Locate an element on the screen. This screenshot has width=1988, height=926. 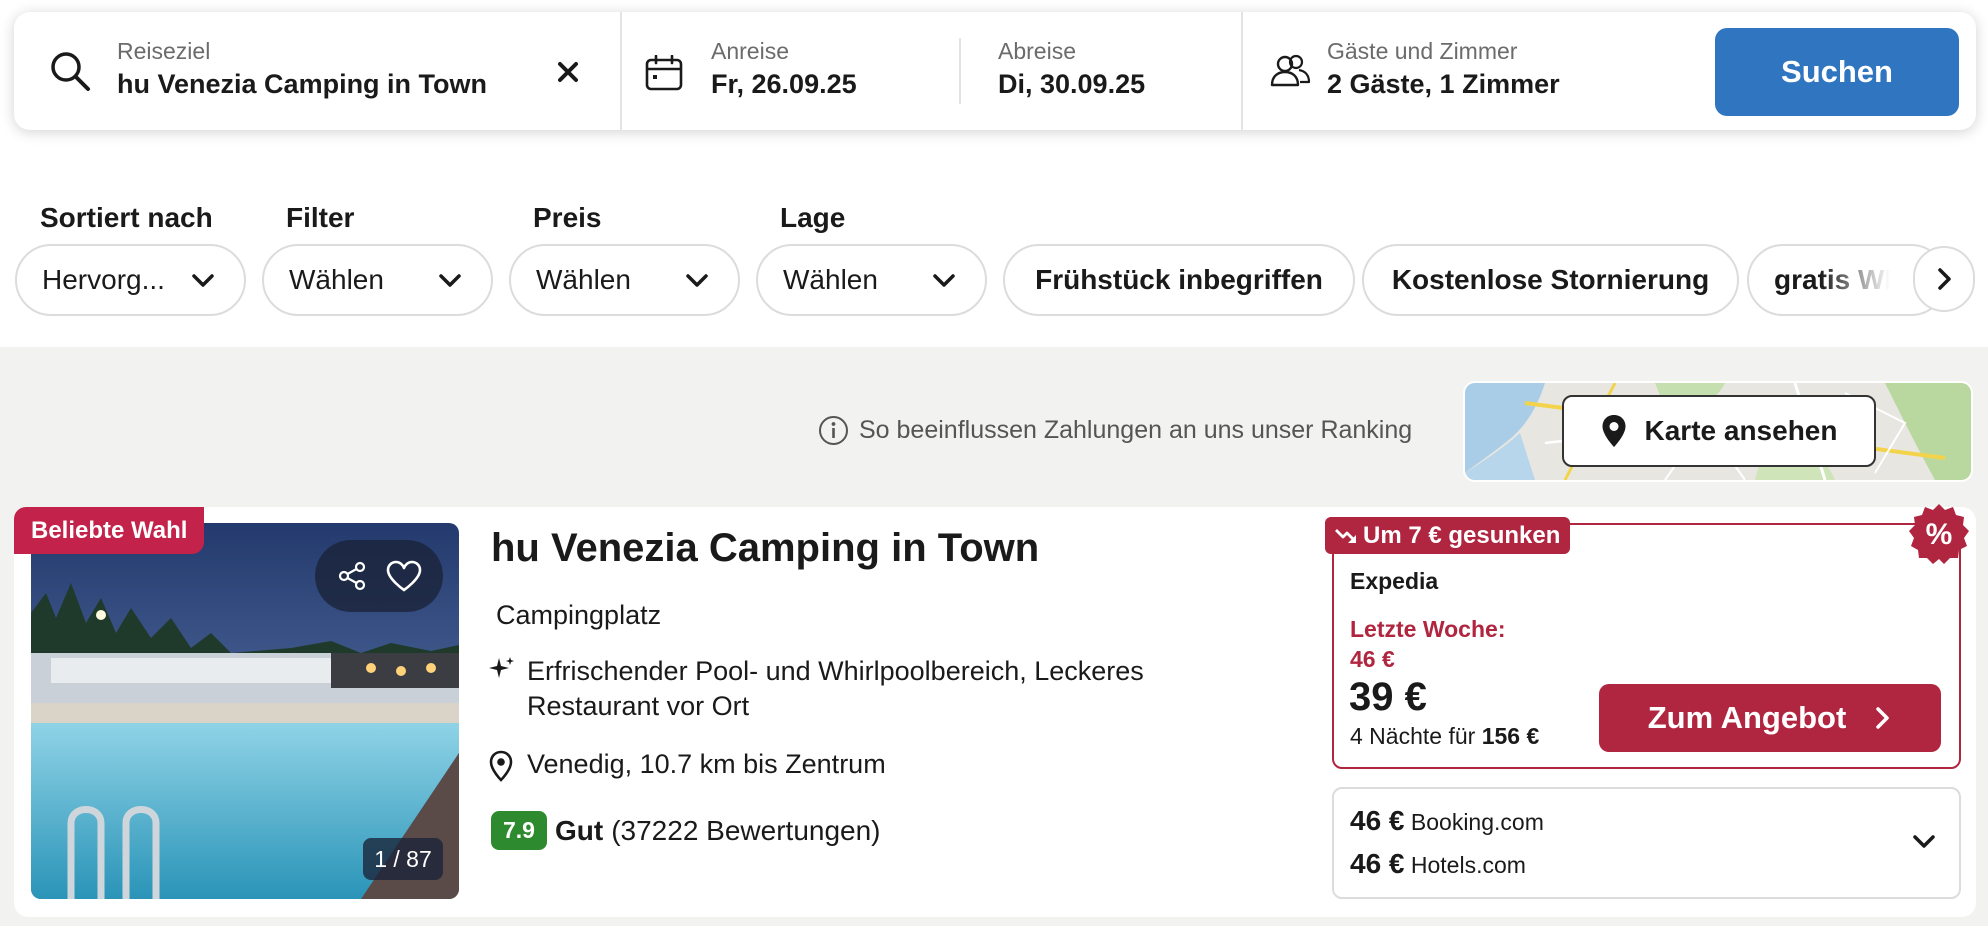
checkin-label: Anreise is located at coordinates (750, 51).